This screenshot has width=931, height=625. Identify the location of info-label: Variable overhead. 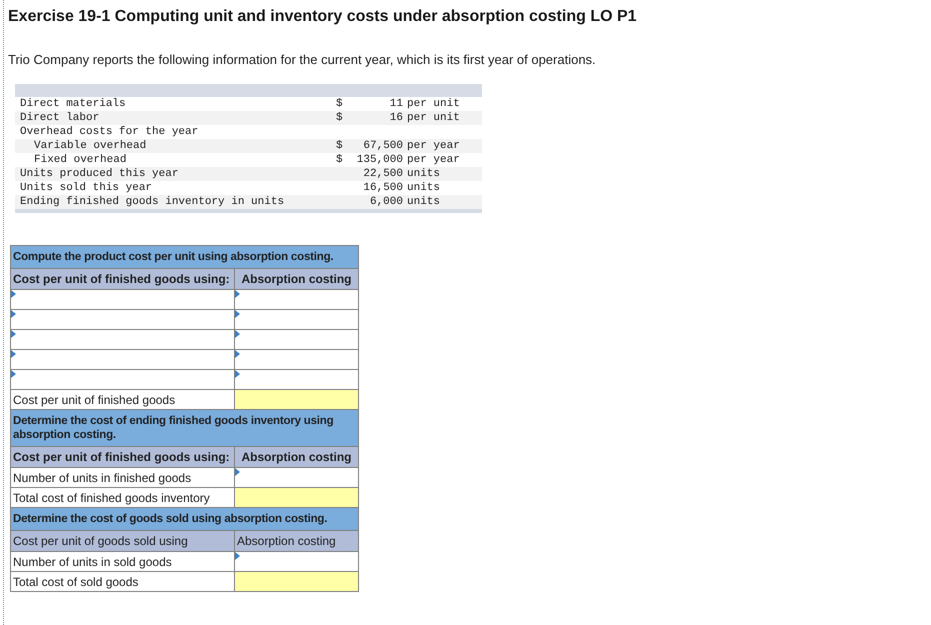
(90, 146).